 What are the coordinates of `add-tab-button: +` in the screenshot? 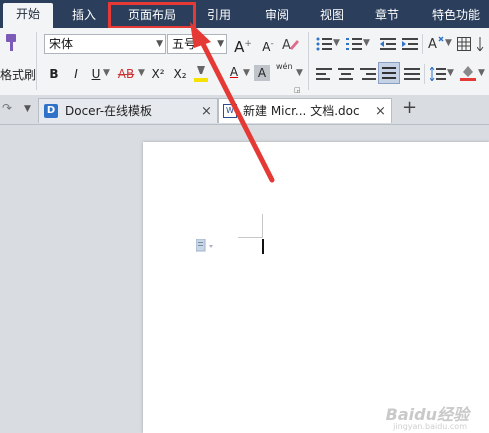 It's located at (409, 107).